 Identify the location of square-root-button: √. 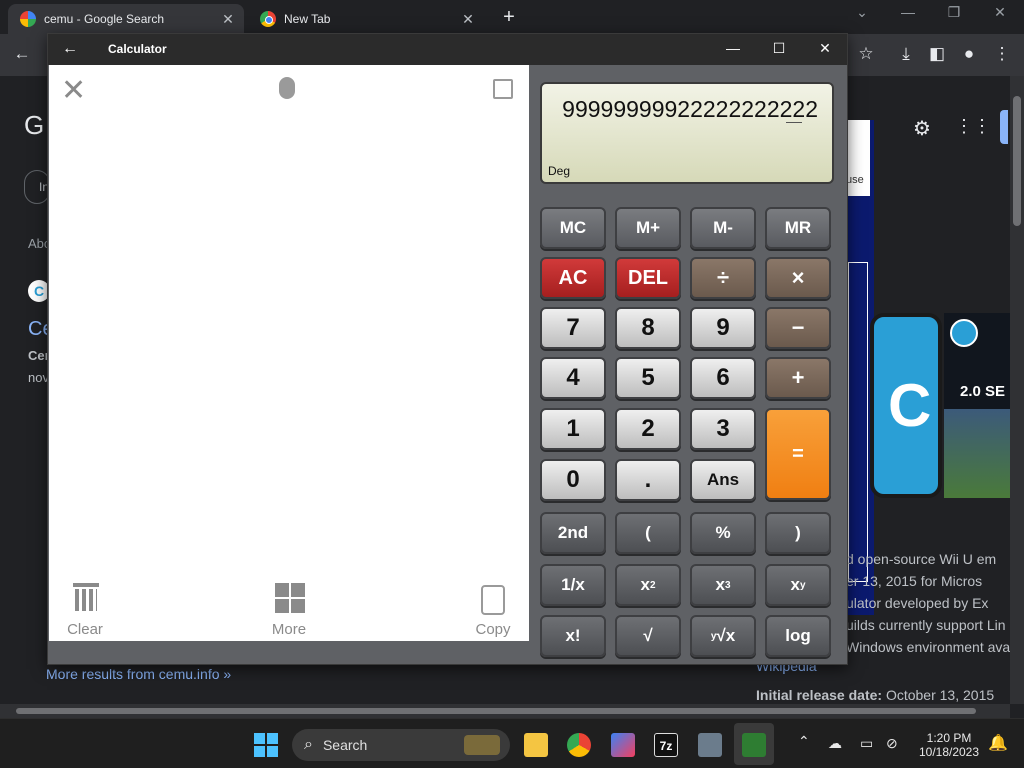
(648, 636).